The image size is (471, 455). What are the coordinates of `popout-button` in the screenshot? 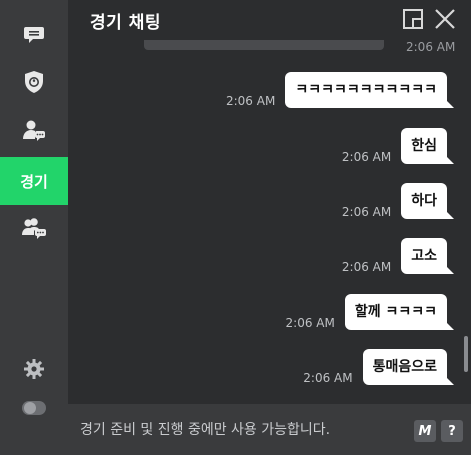 It's located at (413, 19).